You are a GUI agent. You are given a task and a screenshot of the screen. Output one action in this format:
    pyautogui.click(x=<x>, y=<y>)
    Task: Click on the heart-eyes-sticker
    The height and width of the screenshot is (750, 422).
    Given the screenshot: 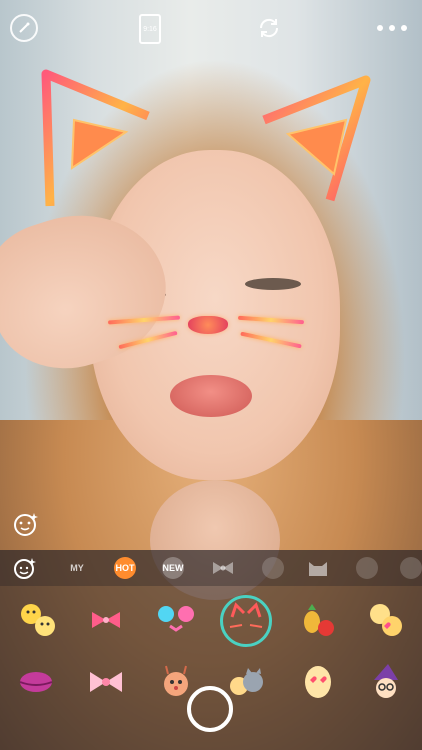 What is the action you would take?
    pyautogui.click(x=318, y=682)
    